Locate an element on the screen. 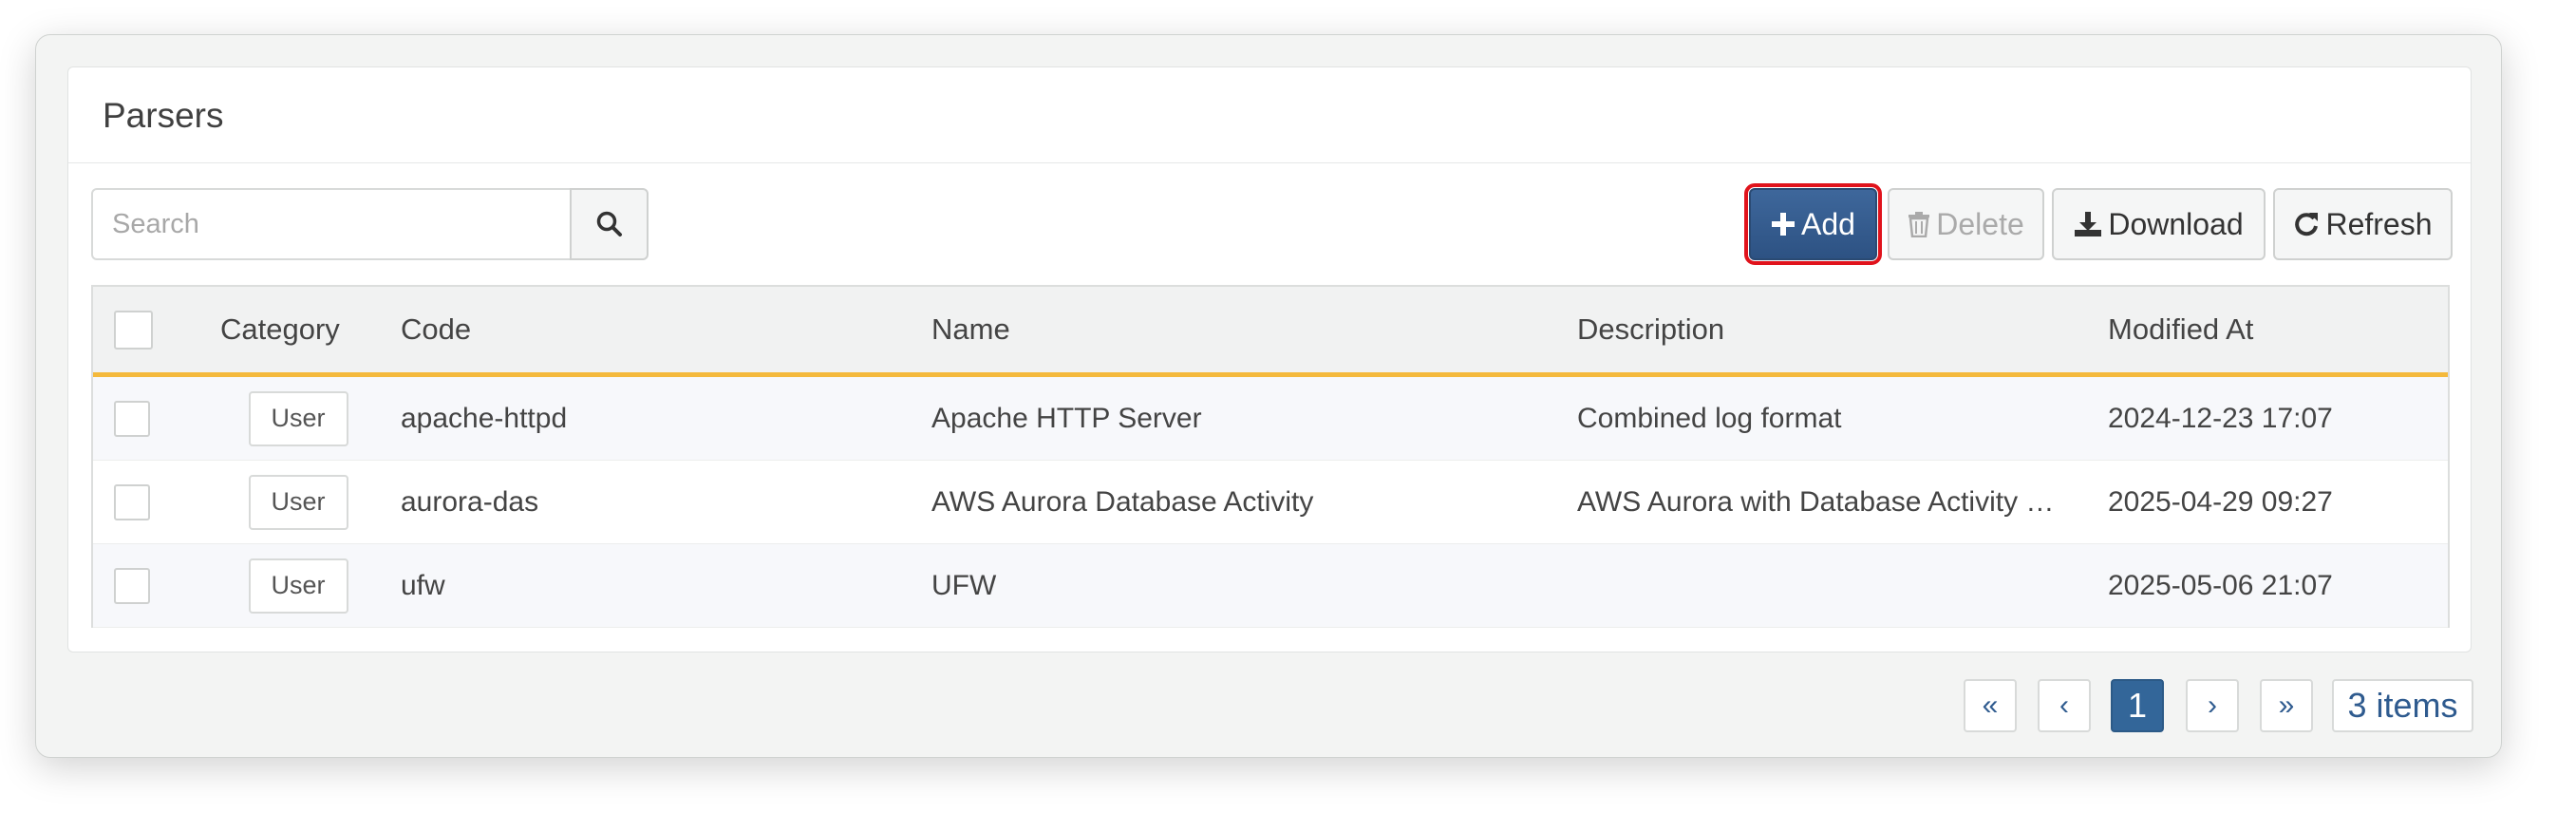 The image size is (2576, 832). trash-icon is located at coordinates (1919, 224).